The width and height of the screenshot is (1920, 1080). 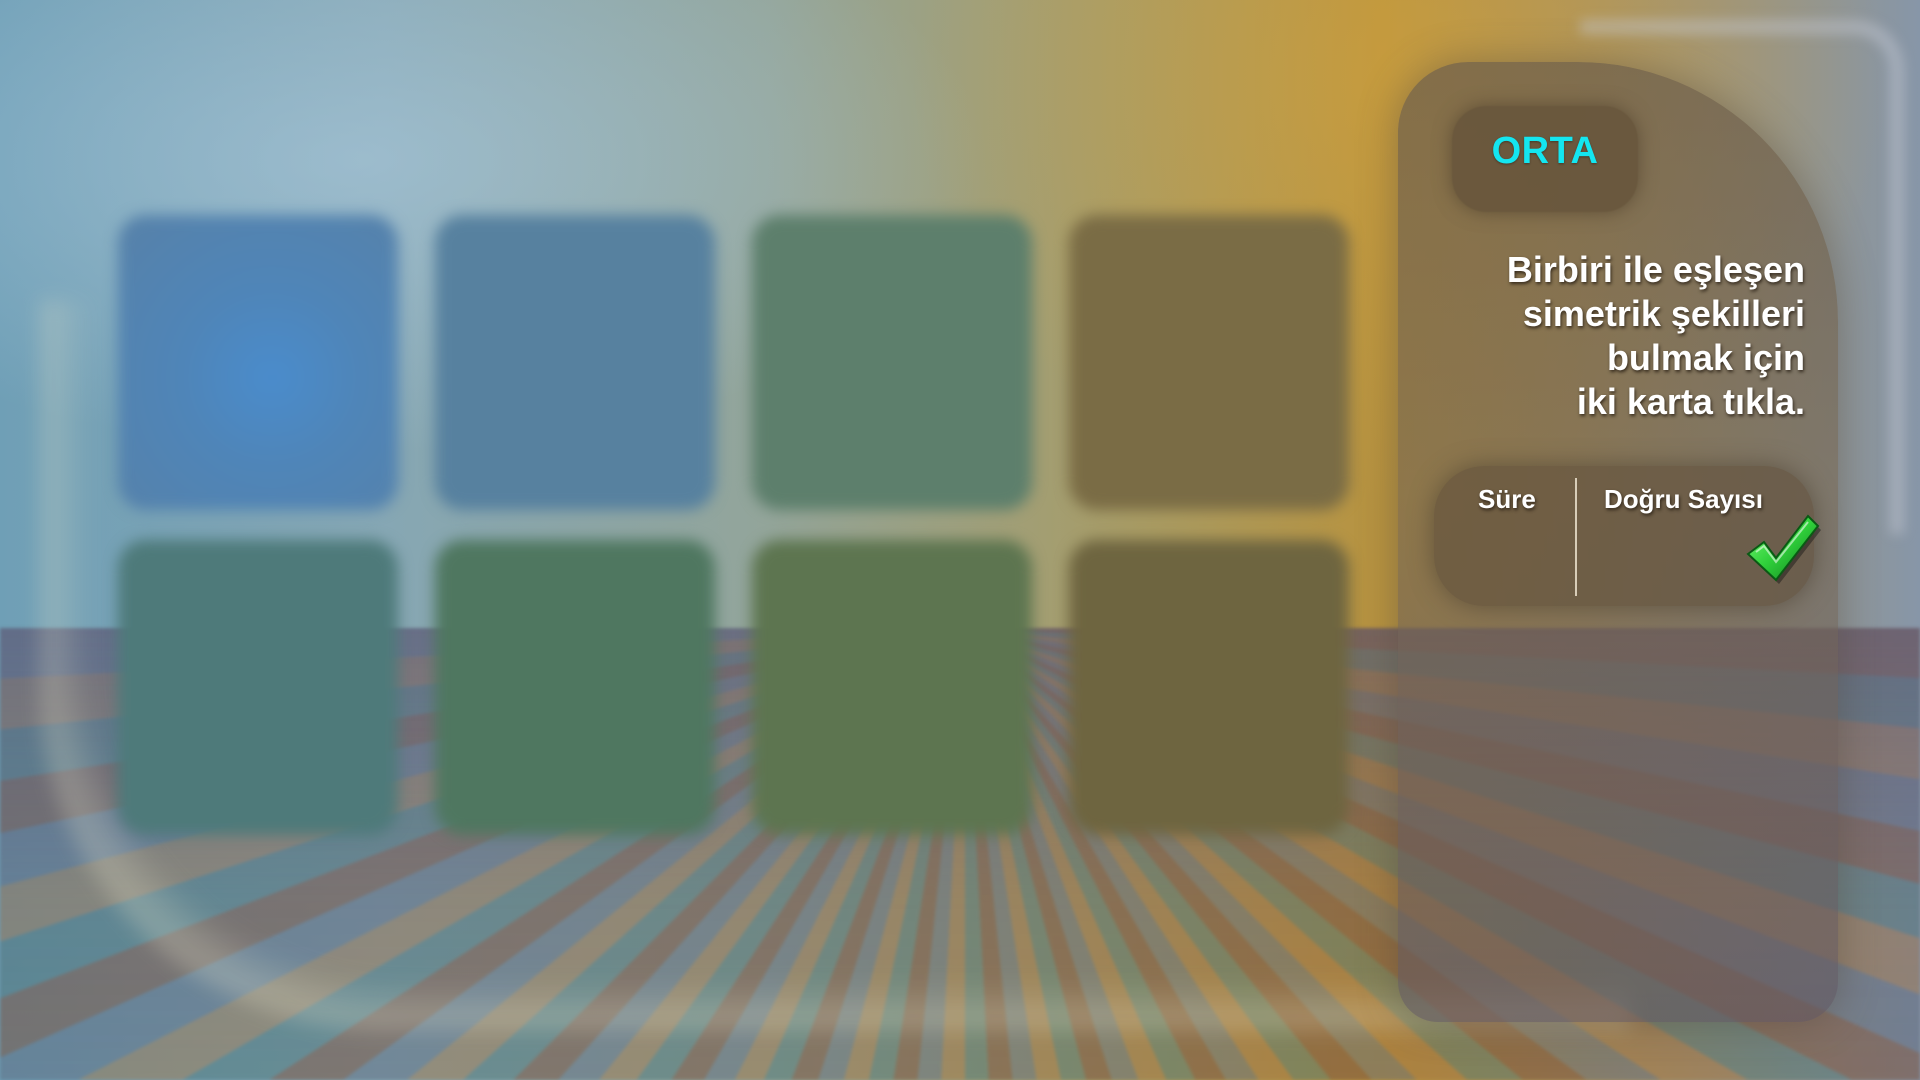 I want to click on level-label: ORTA, so click(x=1545, y=151).